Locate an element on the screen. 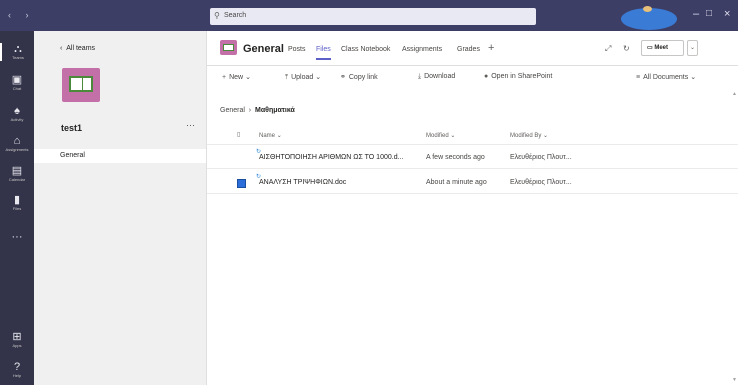 This screenshot has width=738, height=385. add-tab-button: + is located at coordinates (491, 48).